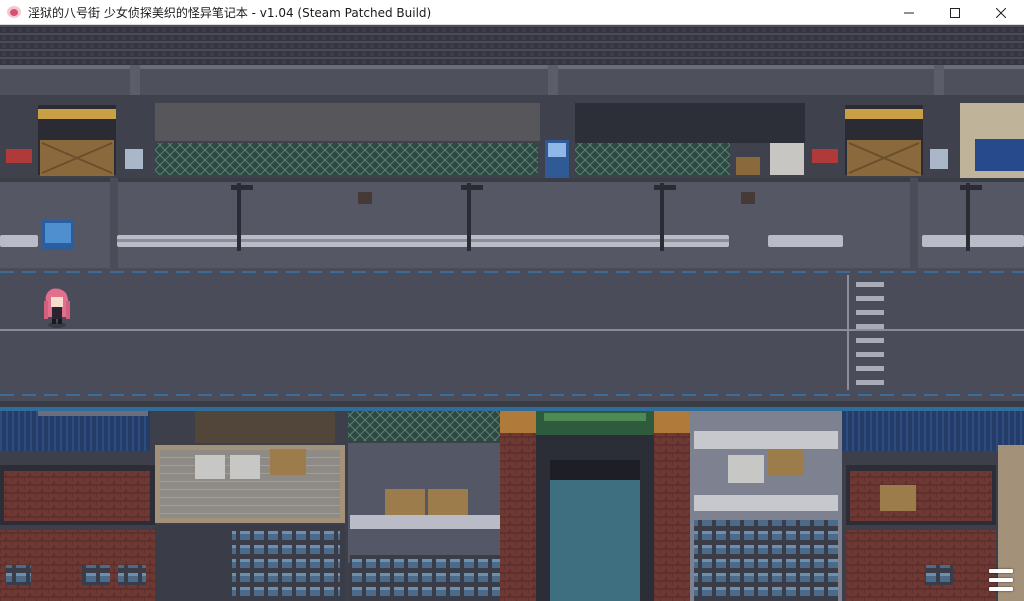 This screenshot has width=1024, height=601. Describe the element at coordinates (346, 159) in the screenshot. I see `green-fence` at that location.